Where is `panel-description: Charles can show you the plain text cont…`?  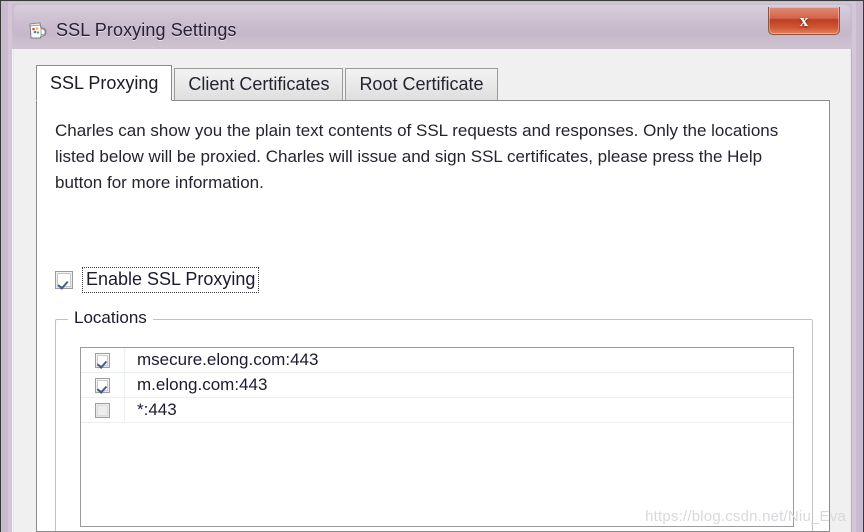
panel-description: Charles can show you the plain text cont… is located at coordinates (417, 156).